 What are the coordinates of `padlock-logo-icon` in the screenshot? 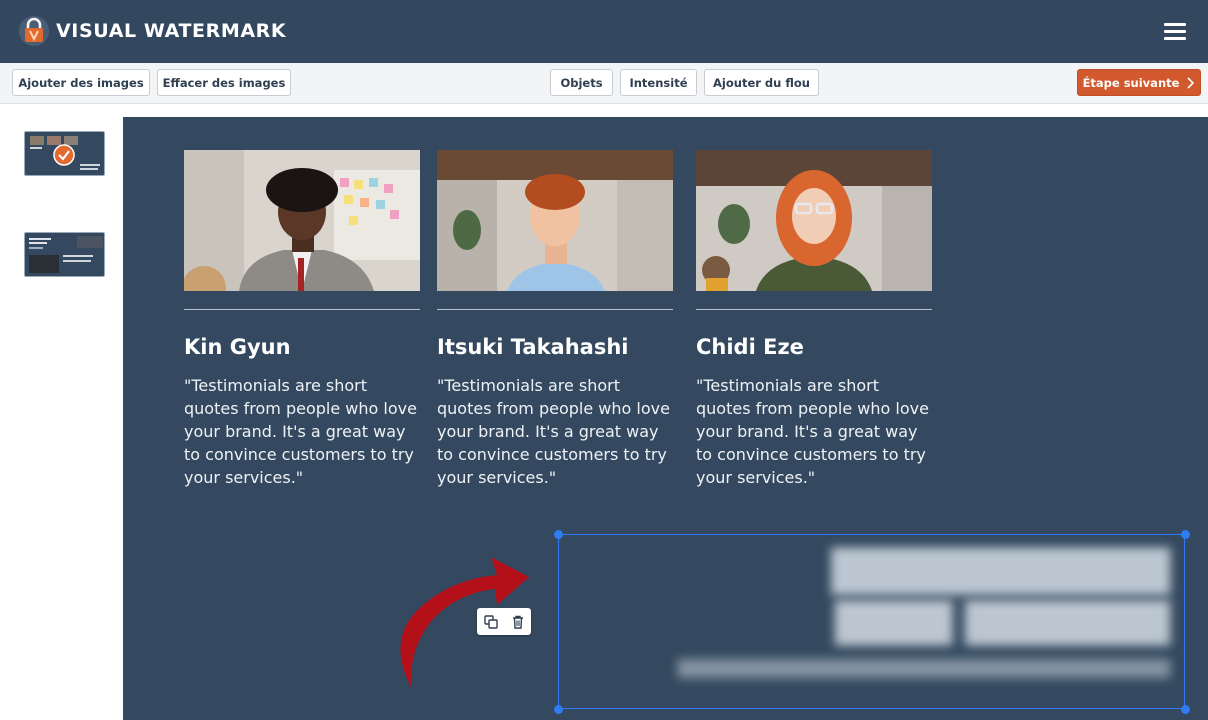 It's located at (34, 31).